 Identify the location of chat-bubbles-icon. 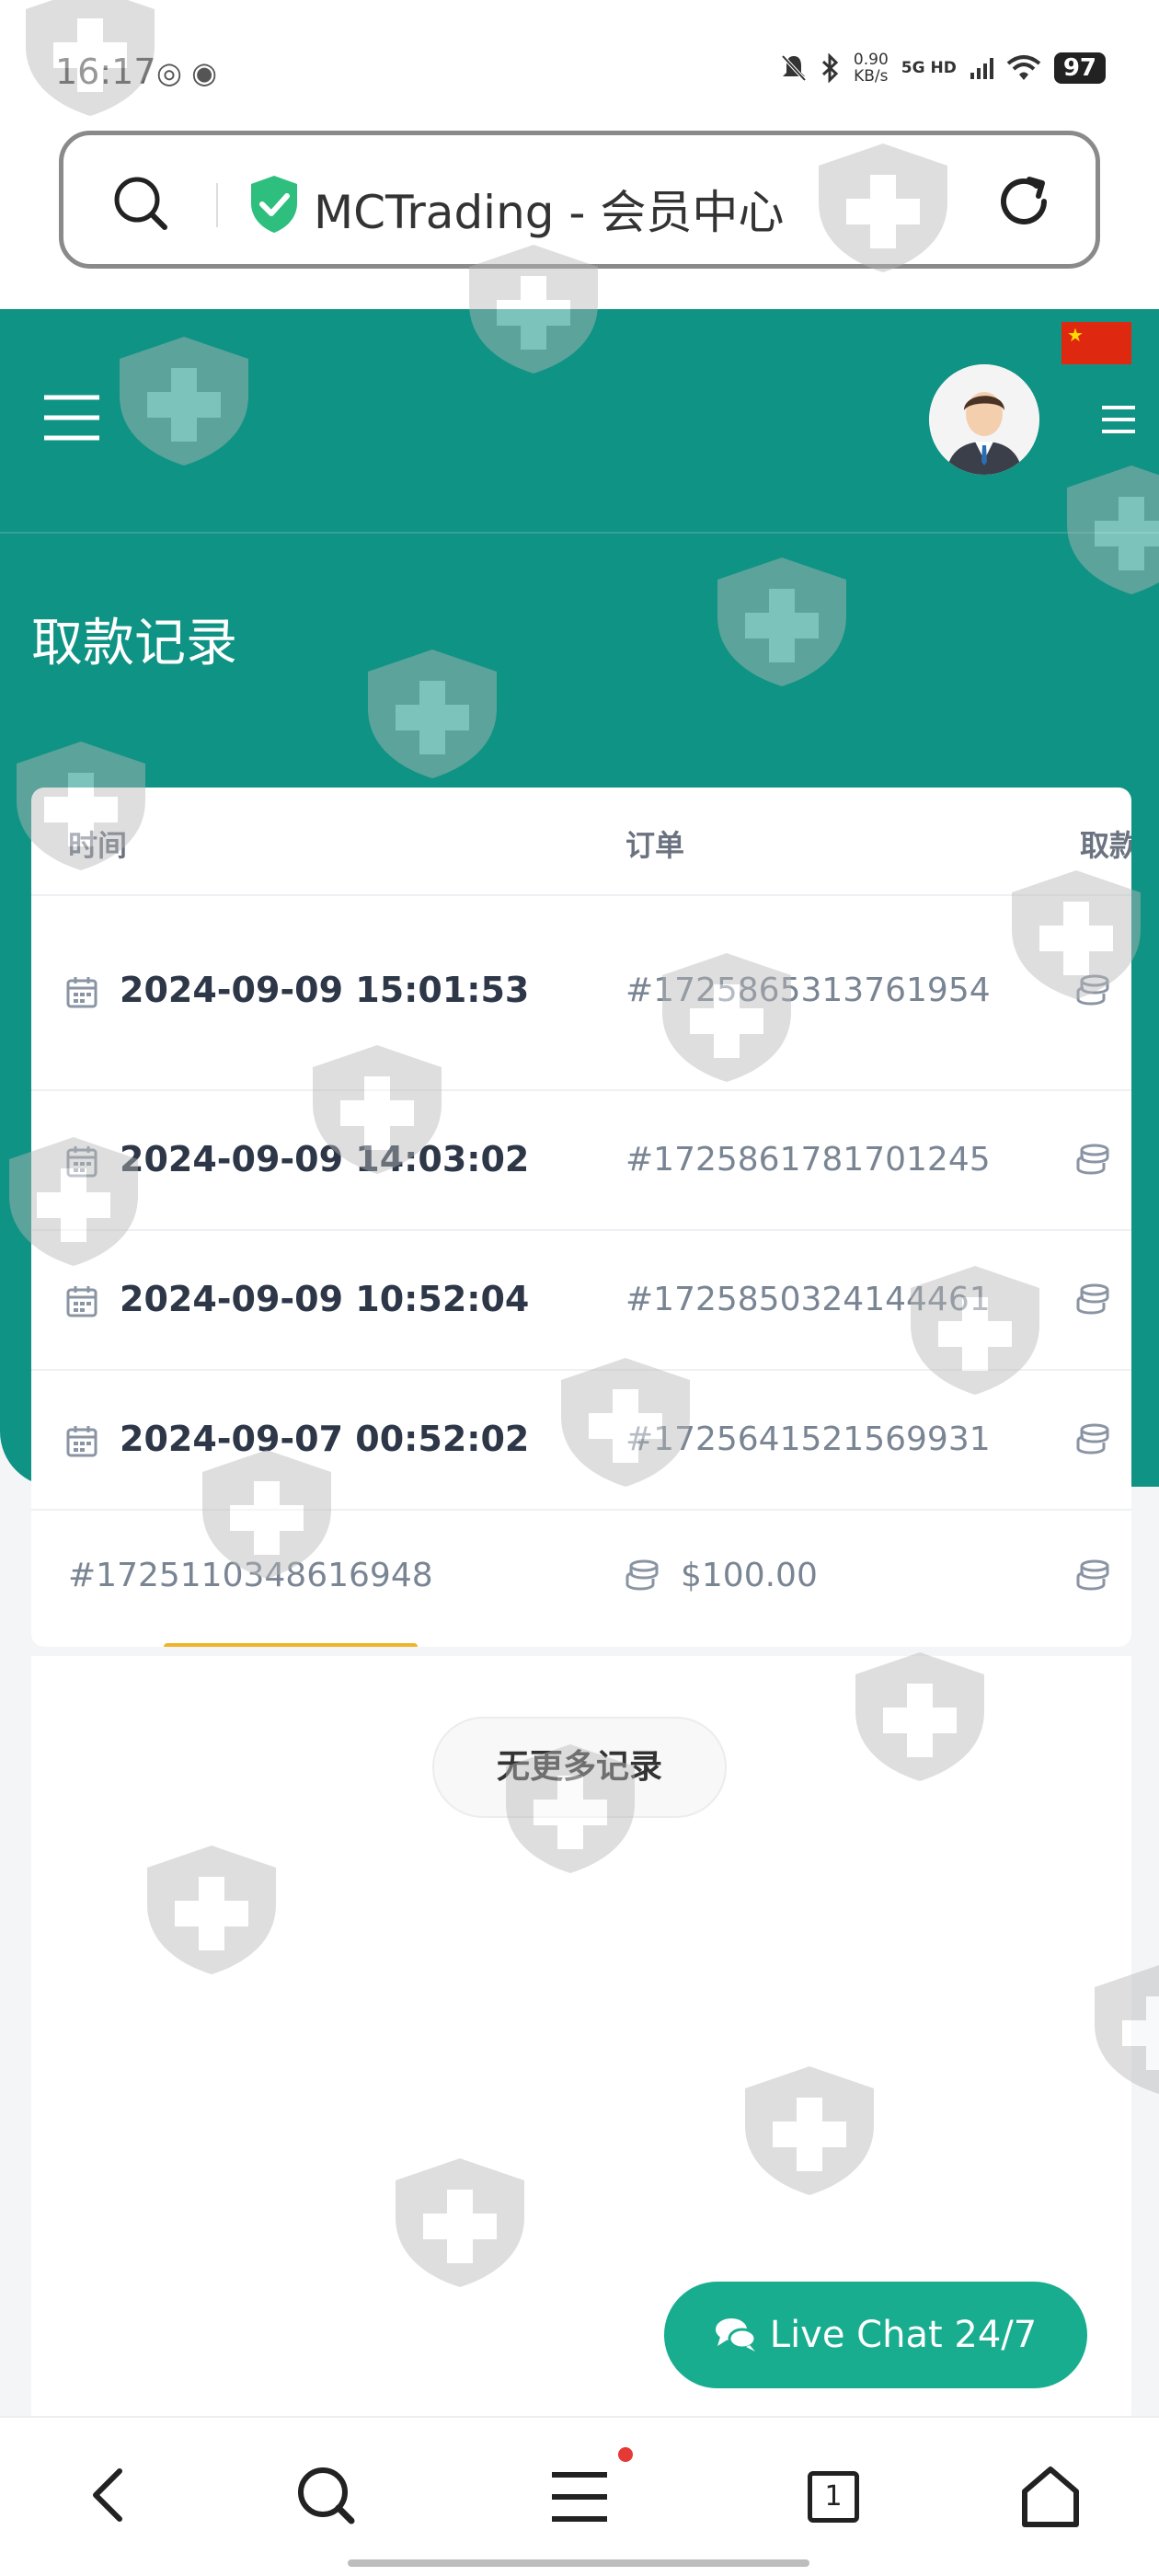
(736, 2335).